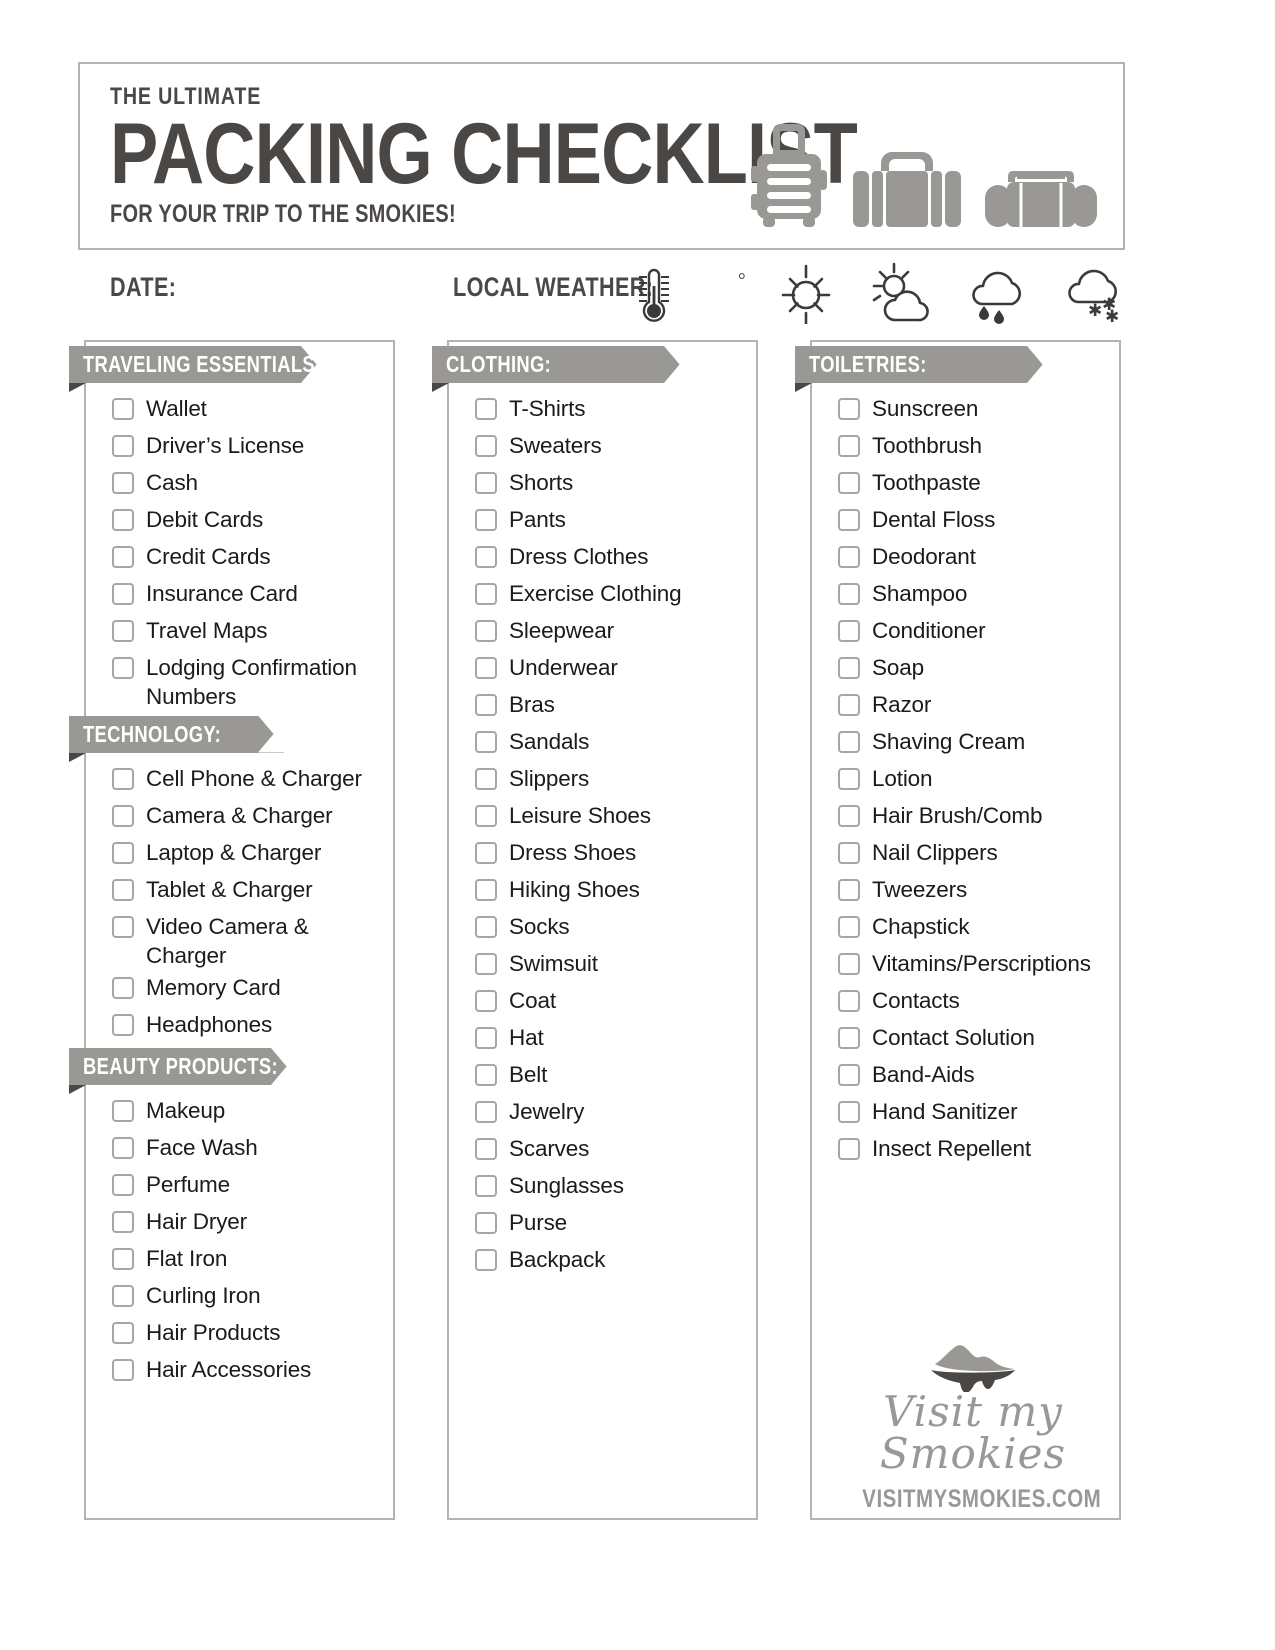 Image resolution: width=1275 pixels, height=1650 pixels. I want to click on checklist-item: Tablet & Charger, so click(249, 891).